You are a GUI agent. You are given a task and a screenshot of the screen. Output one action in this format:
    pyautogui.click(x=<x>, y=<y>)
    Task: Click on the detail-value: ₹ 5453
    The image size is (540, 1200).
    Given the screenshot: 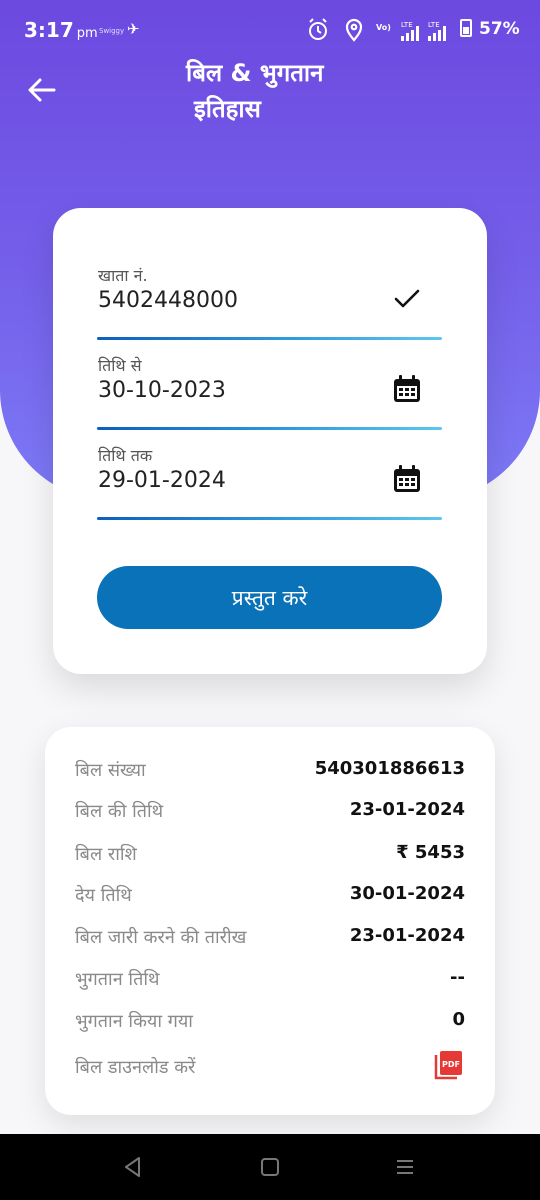 What is the action you would take?
    pyautogui.click(x=430, y=852)
    